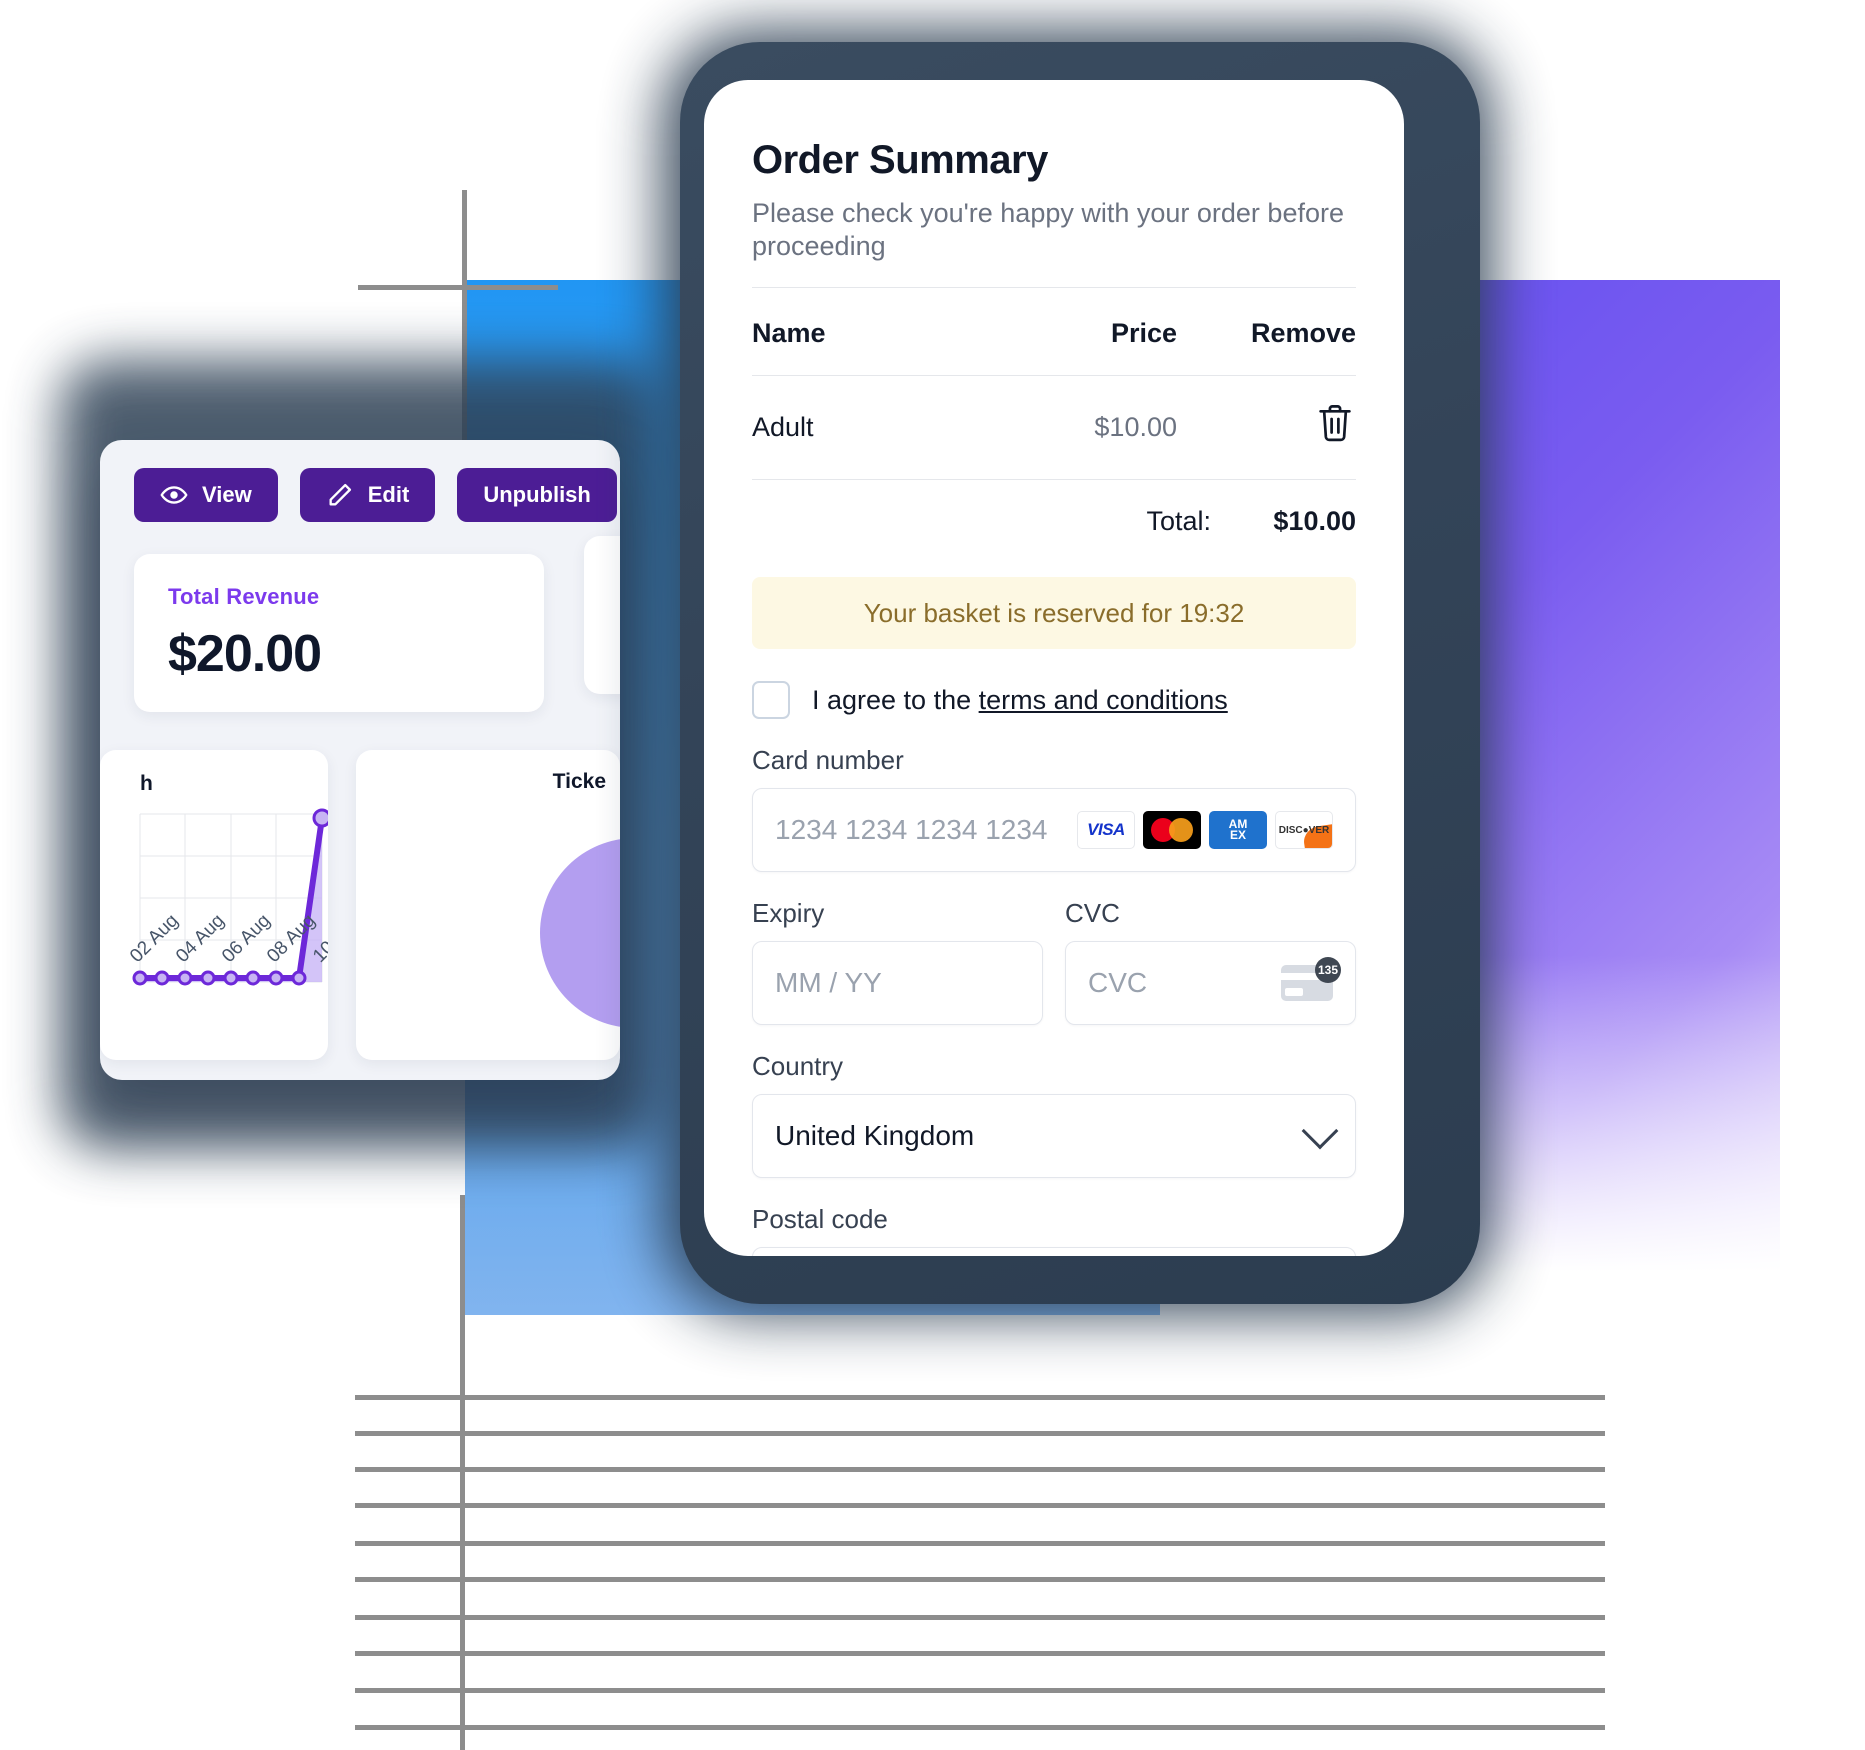 The width and height of the screenshot is (1865, 1750). Describe the element at coordinates (462, 1472) in the screenshot. I see `grid-vertical-line` at that location.